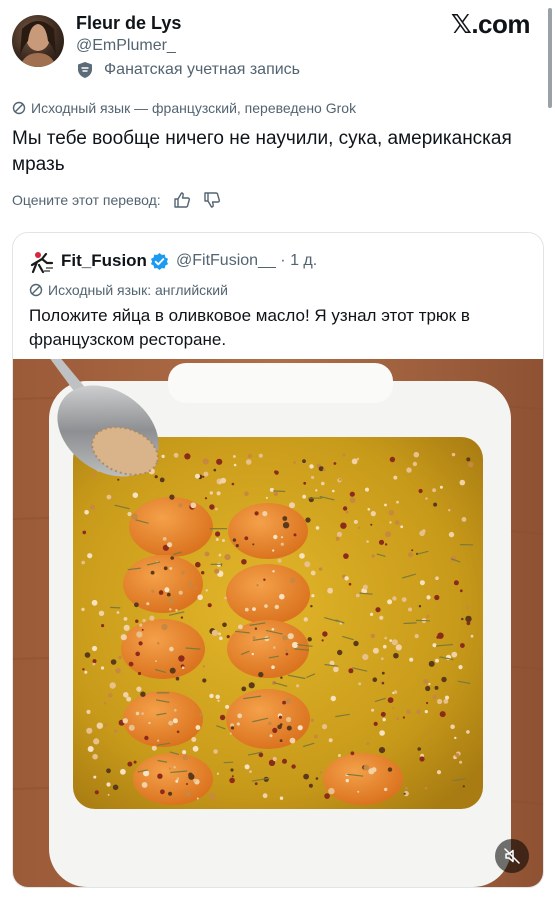  I want to click on brand-logo-text: .com, so click(500, 24).